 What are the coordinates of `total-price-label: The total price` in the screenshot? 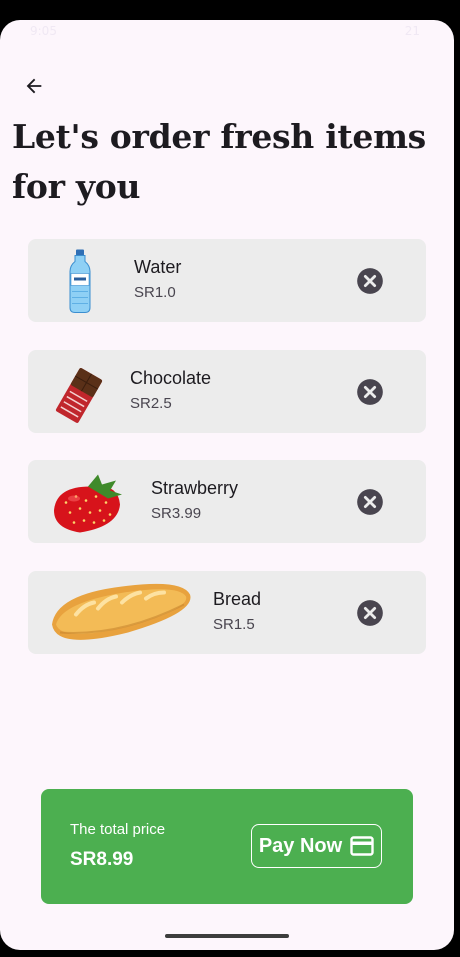 It's located at (118, 829).